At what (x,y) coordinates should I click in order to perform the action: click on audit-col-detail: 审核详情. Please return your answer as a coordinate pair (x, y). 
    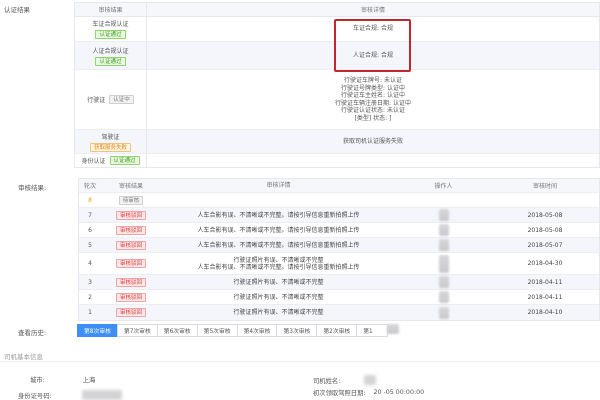
    Looking at the image, I should click on (278, 185).